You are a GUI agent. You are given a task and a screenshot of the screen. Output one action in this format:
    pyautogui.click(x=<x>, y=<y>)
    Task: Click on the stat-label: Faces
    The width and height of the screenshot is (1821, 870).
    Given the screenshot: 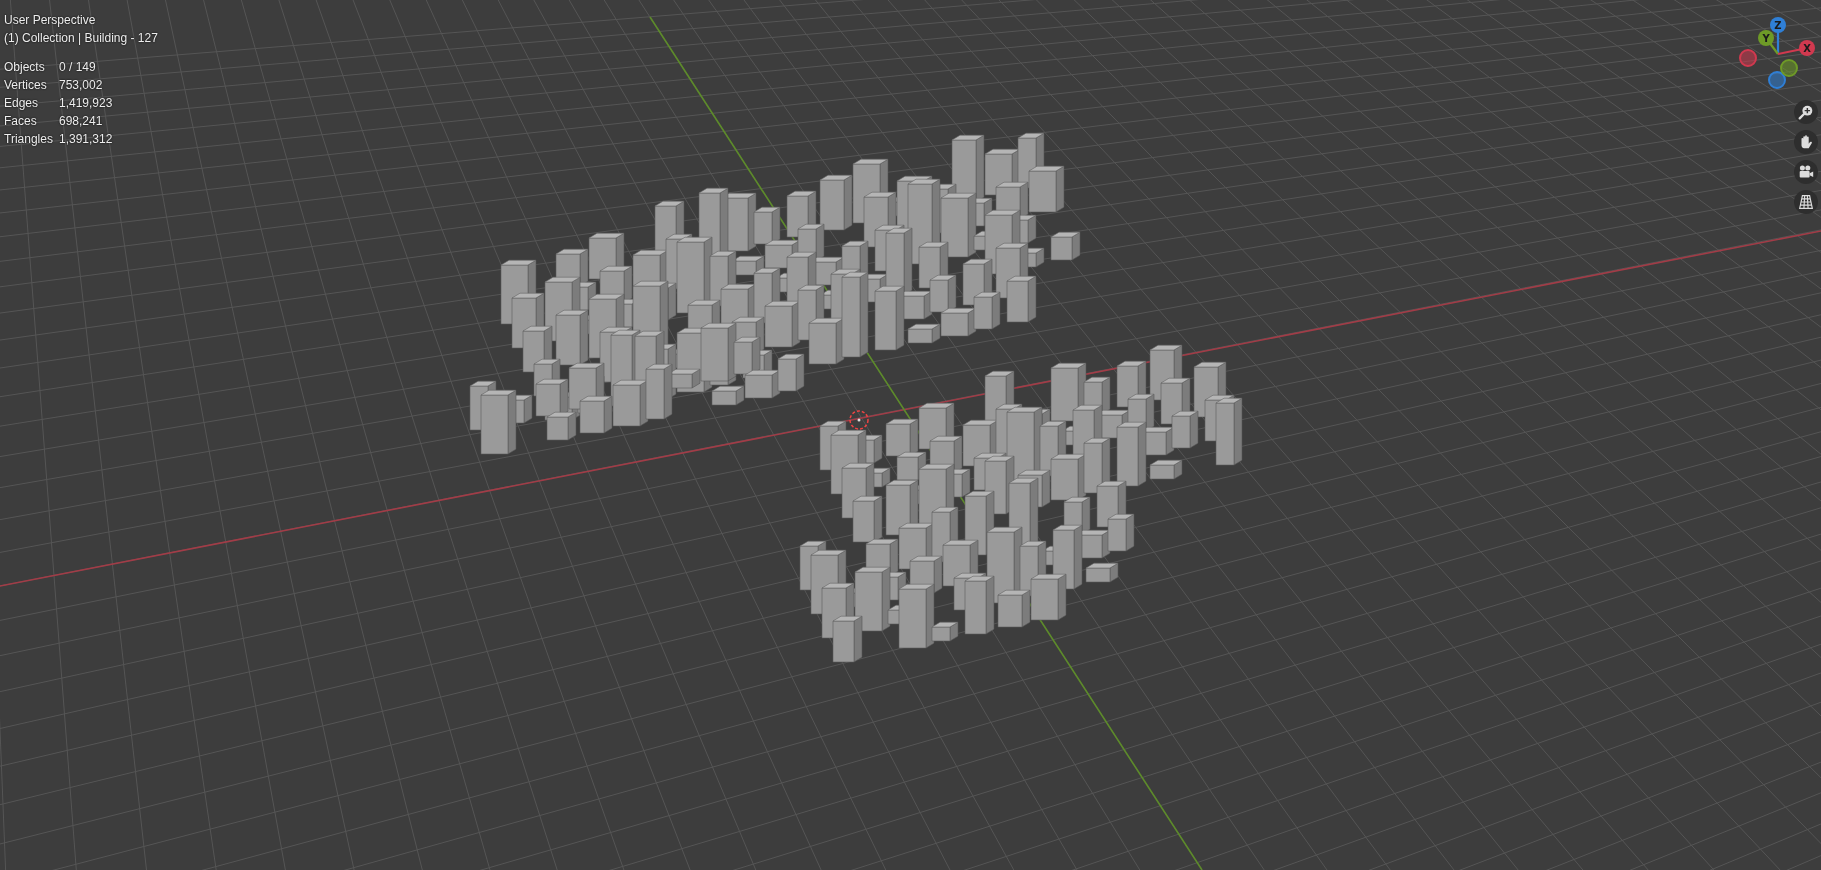 What is the action you would take?
    pyautogui.click(x=21, y=121)
    